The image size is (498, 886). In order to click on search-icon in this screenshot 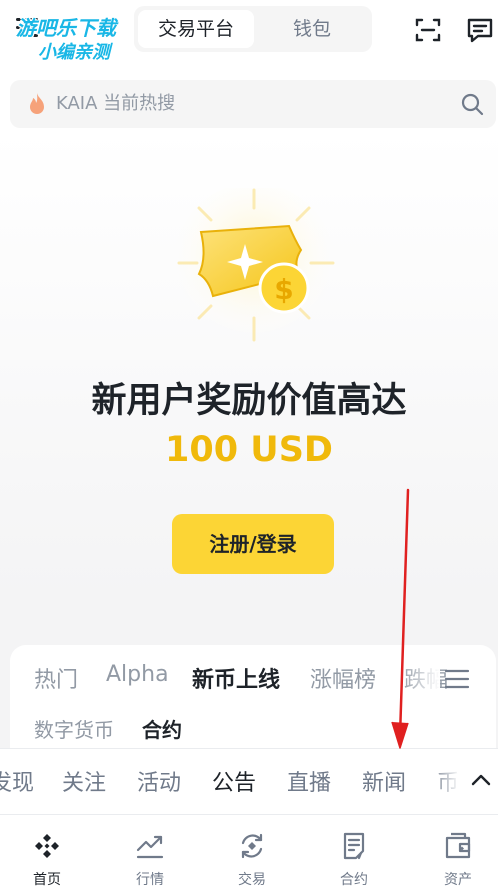, I will do `click(472, 104)`.